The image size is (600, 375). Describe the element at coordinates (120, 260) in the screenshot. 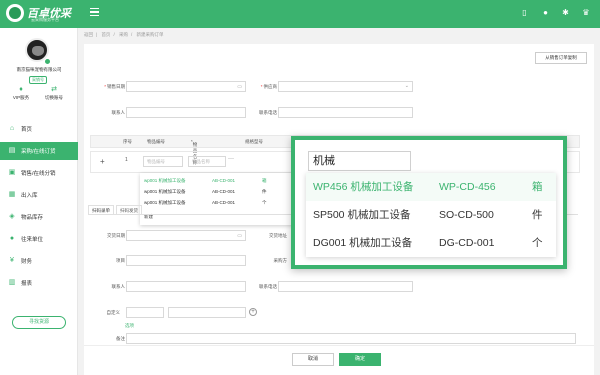

I see `project-label: 项目` at that location.